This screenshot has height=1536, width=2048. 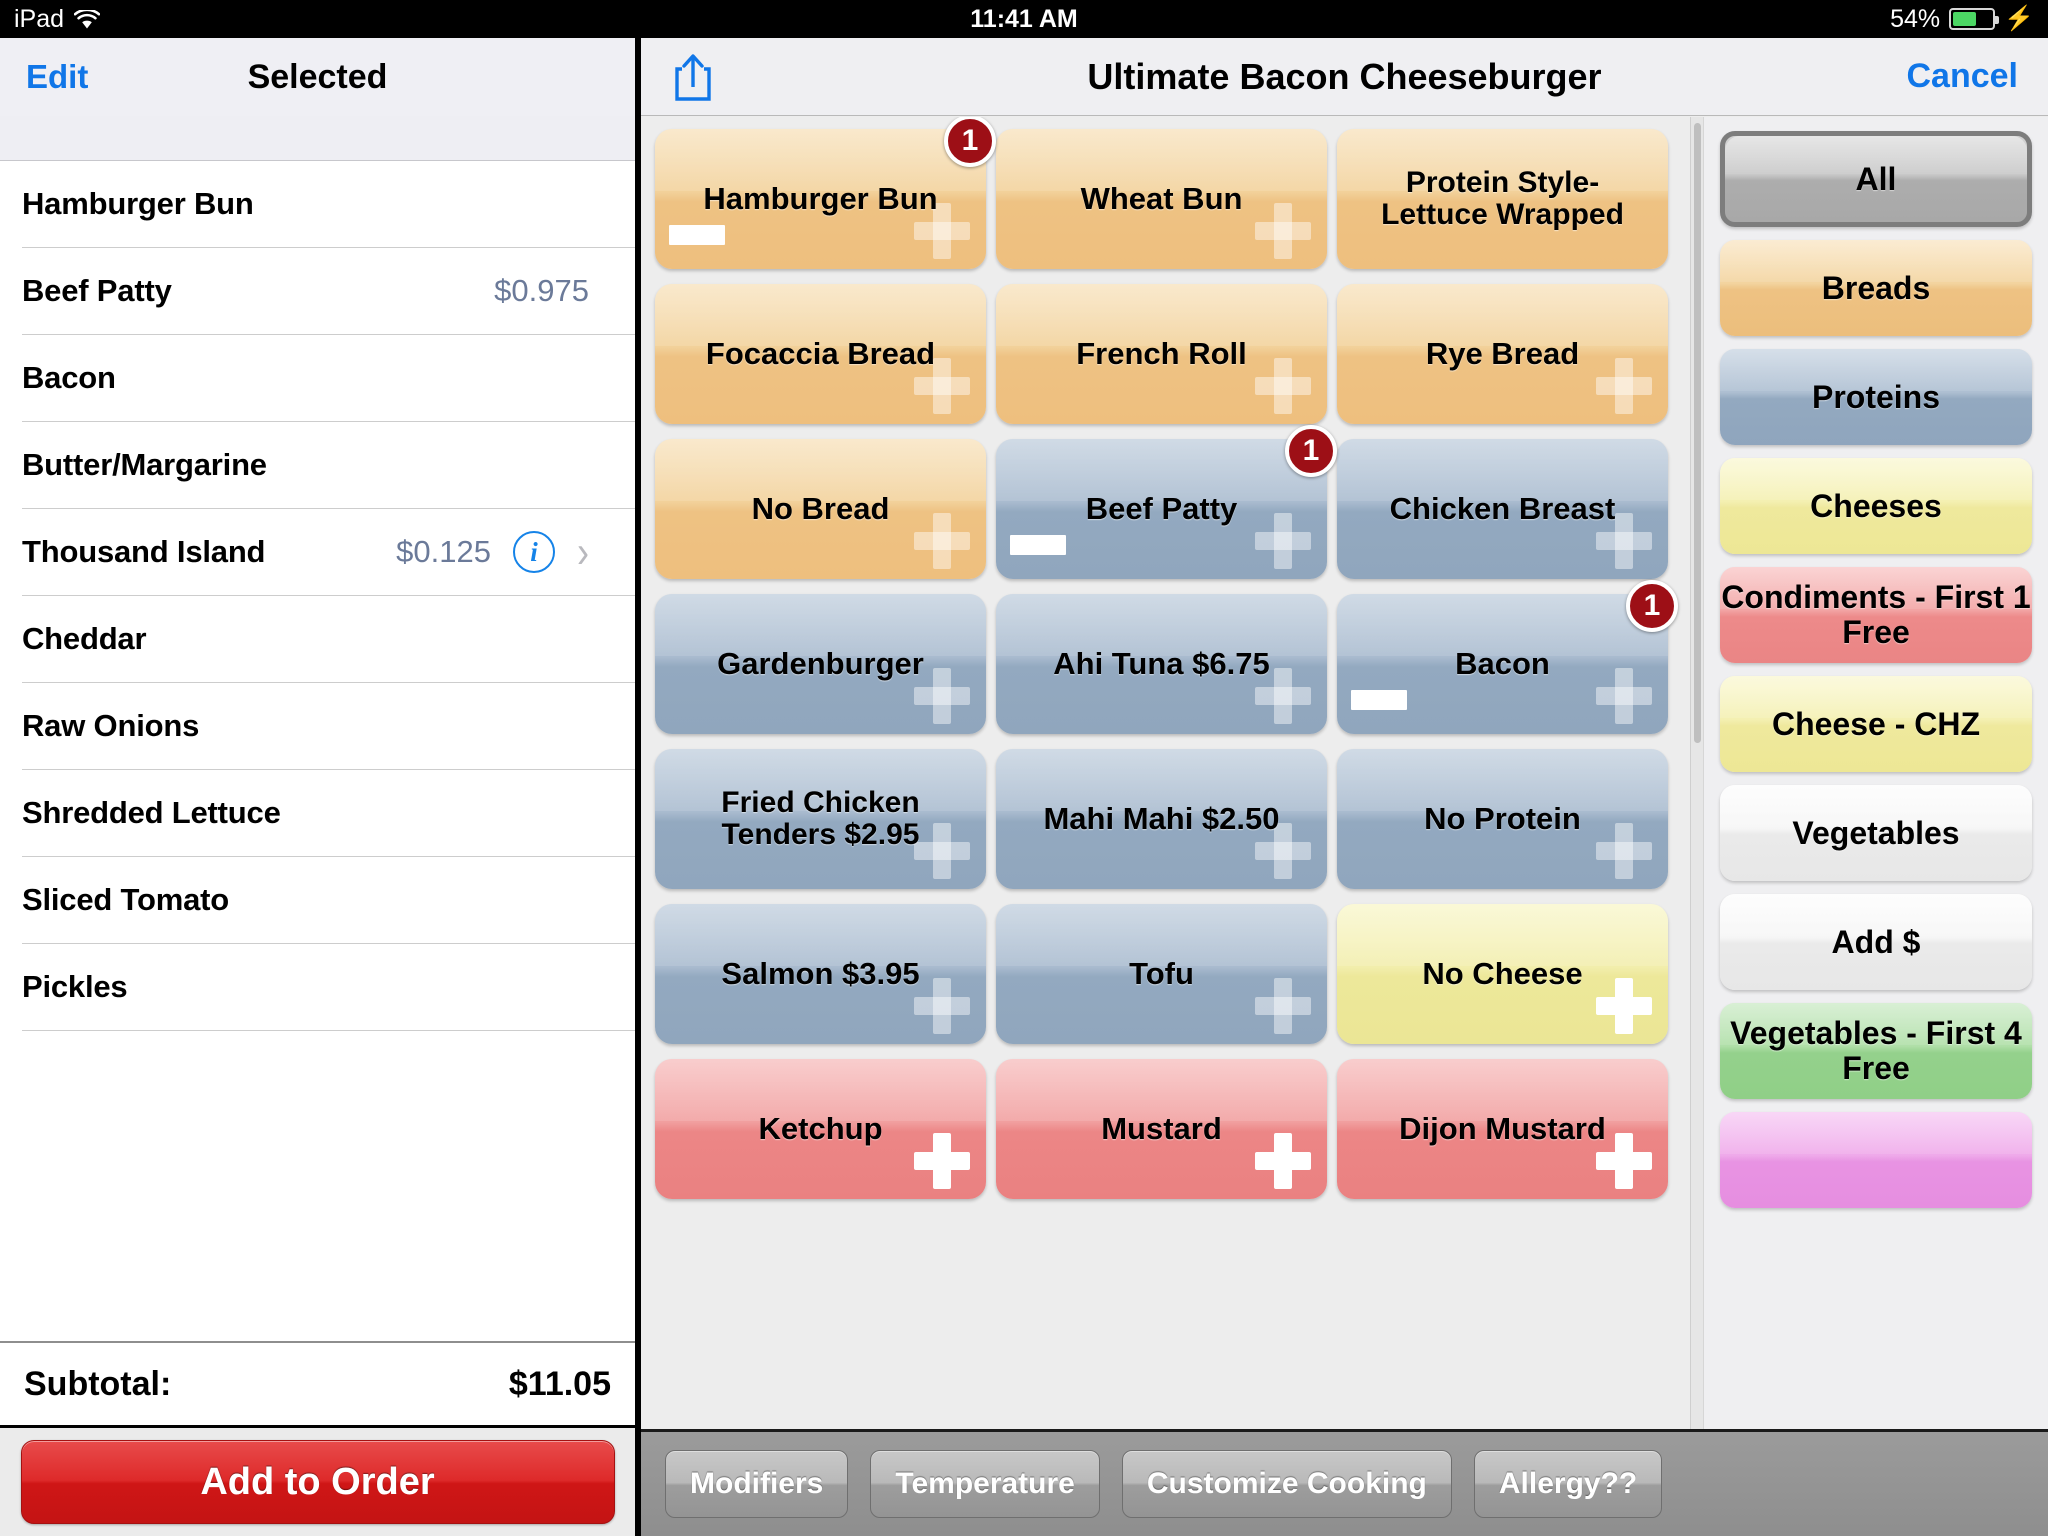 I want to click on modifier-tile: Ketchup, so click(x=820, y=1129).